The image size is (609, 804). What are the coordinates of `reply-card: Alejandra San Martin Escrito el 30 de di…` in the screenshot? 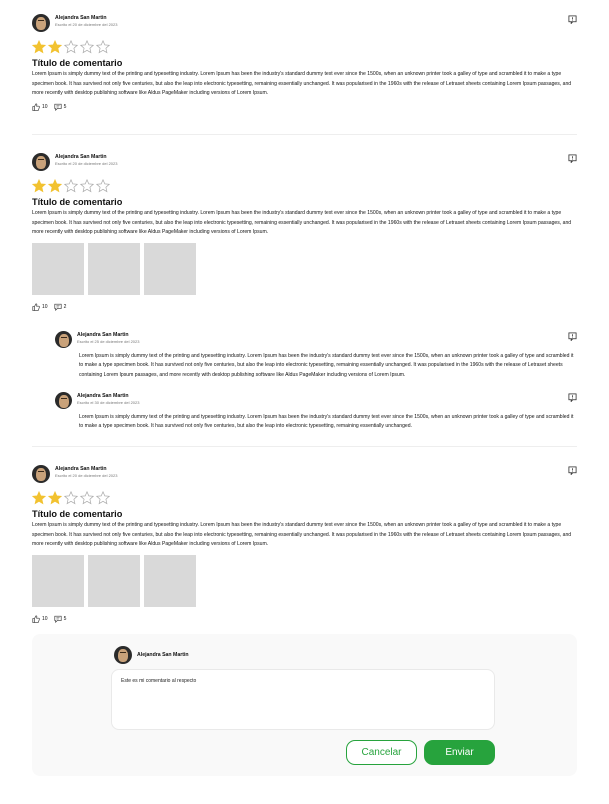 It's located at (316, 412).